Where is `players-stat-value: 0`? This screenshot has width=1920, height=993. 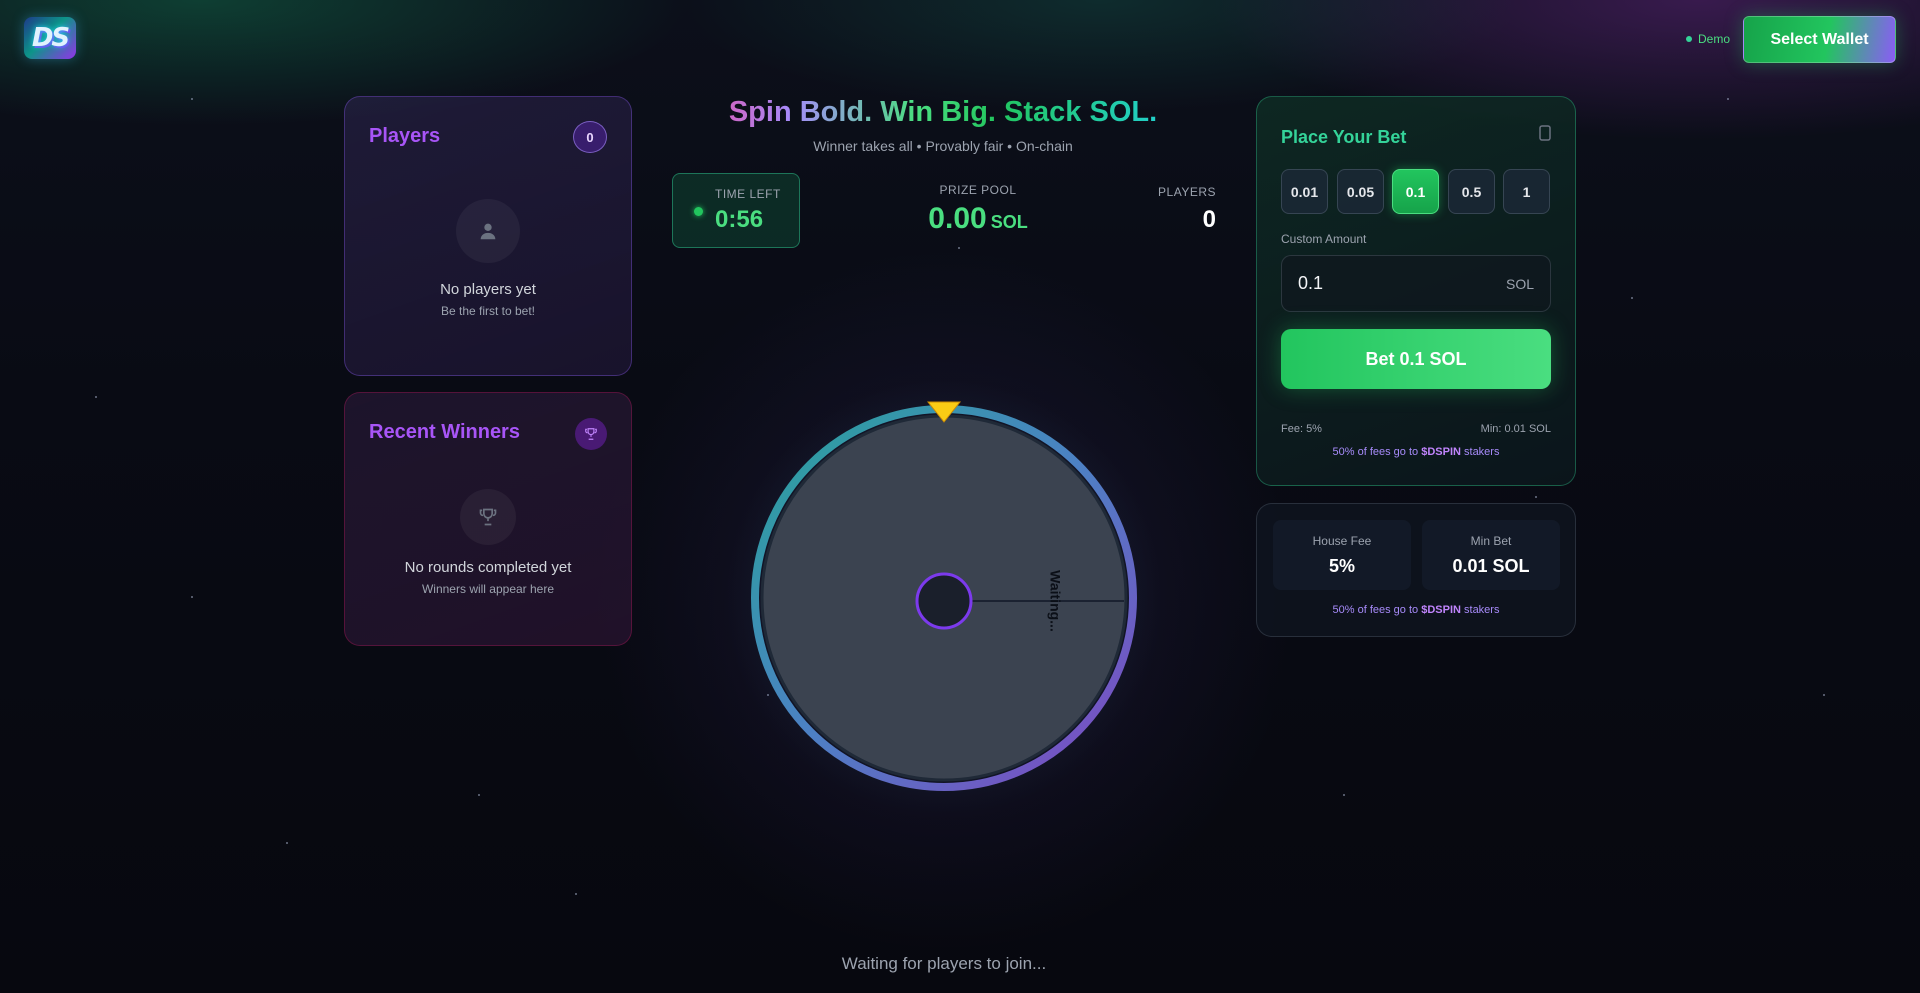
players-stat-value: 0 is located at coordinates (1209, 219).